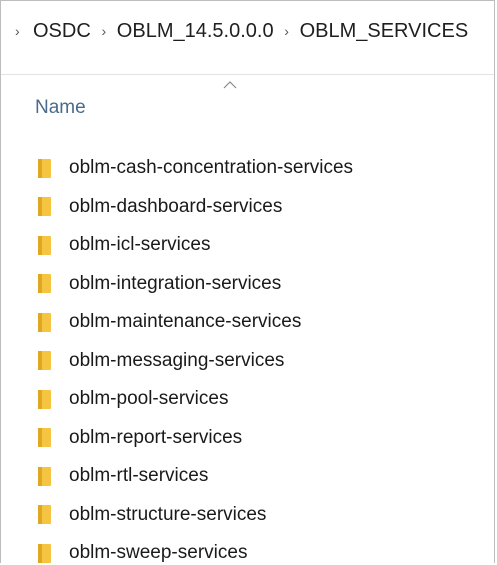 This screenshot has width=497, height=565. Describe the element at coordinates (139, 476) in the screenshot. I see `folder-name: oblm-rtl-services` at that location.